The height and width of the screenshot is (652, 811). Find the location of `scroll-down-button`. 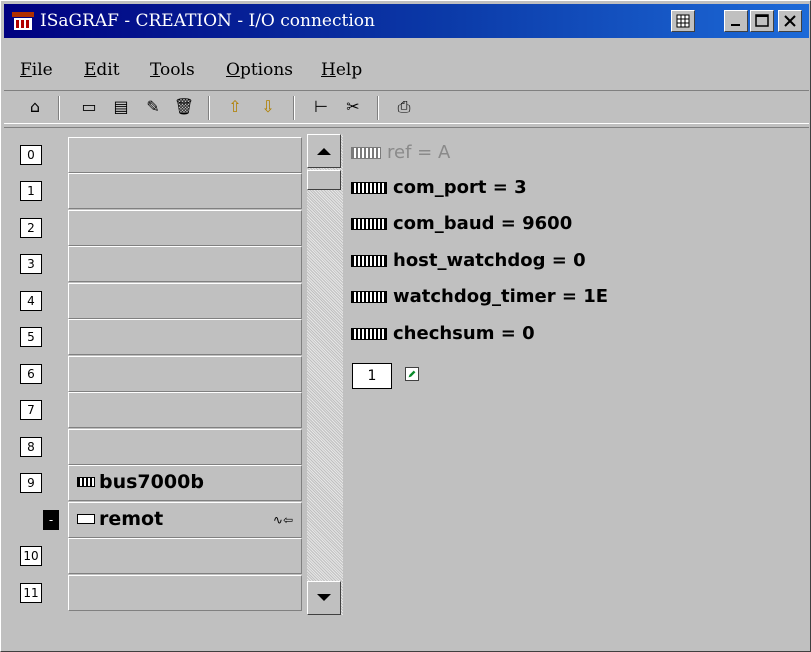

scroll-down-button is located at coordinates (324, 598).